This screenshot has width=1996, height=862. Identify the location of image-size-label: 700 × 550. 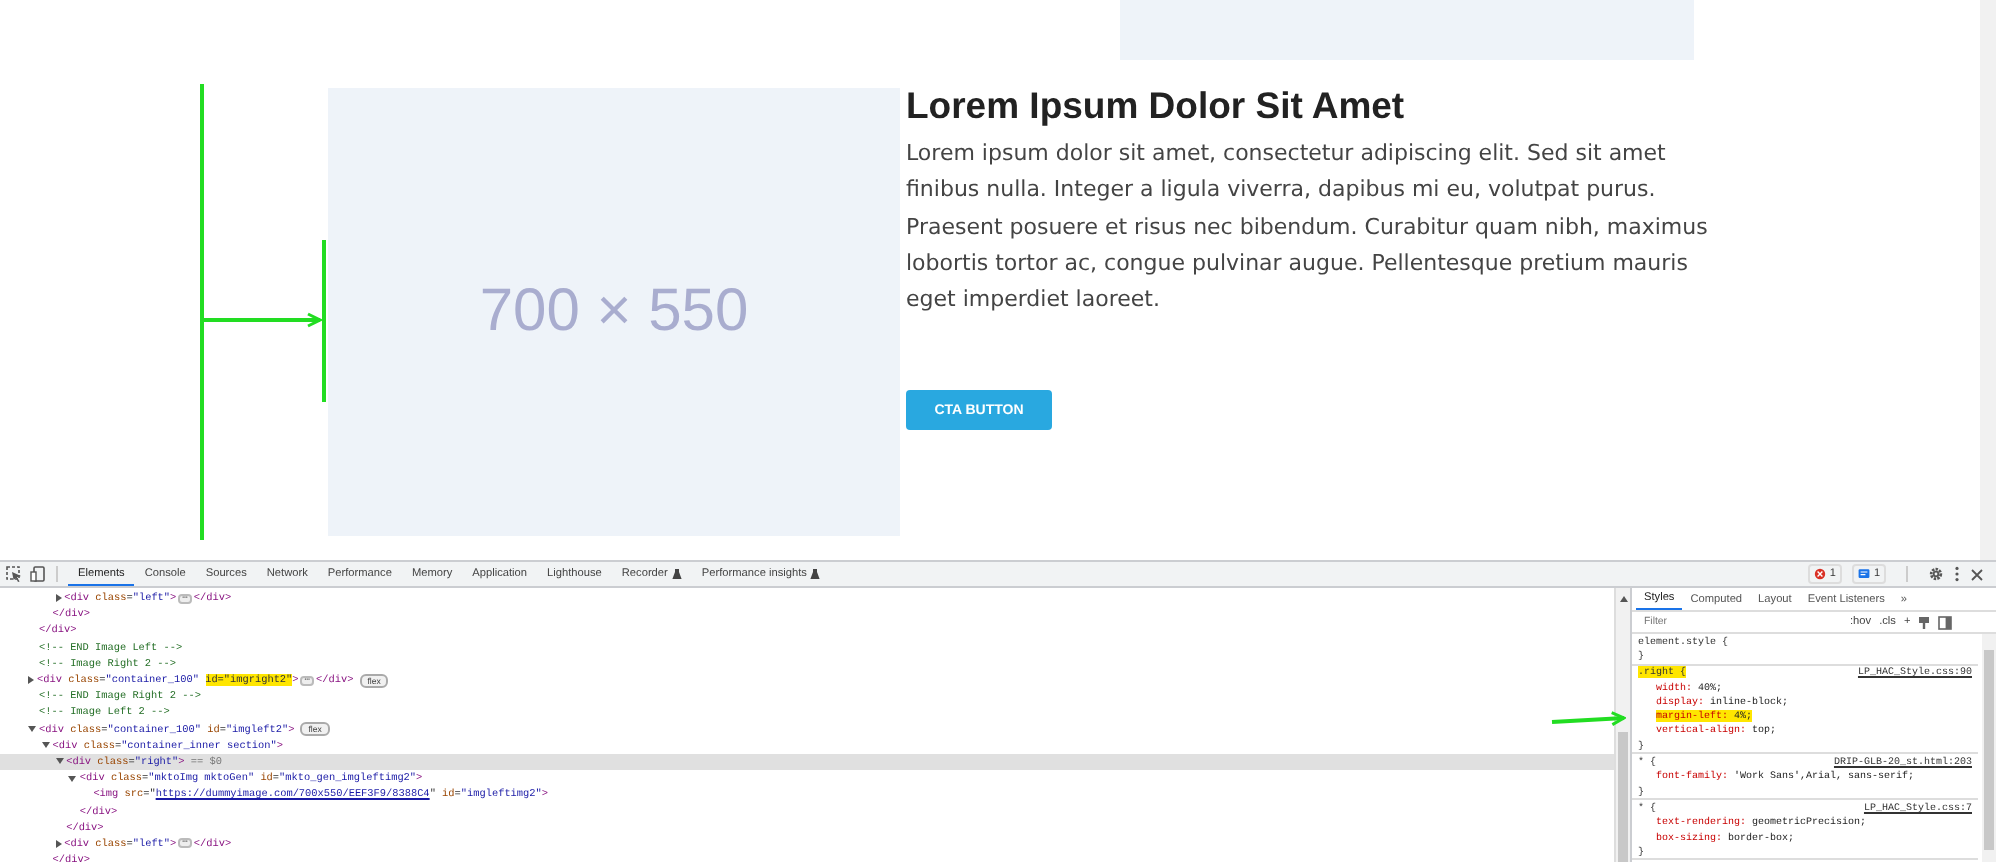
(614, 312).